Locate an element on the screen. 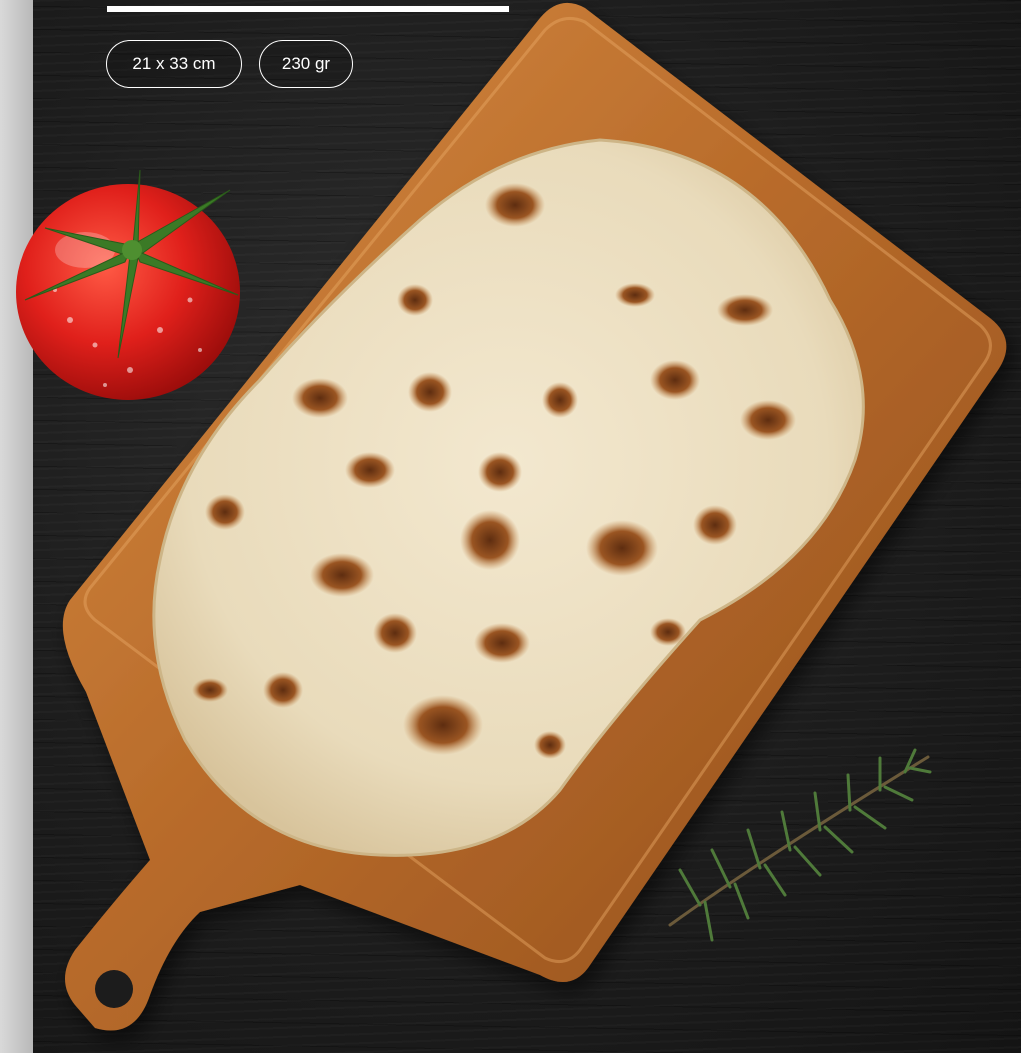 This screenshot has height=1053, width=1021. header-divider-line is located at coordinates (308, 9).